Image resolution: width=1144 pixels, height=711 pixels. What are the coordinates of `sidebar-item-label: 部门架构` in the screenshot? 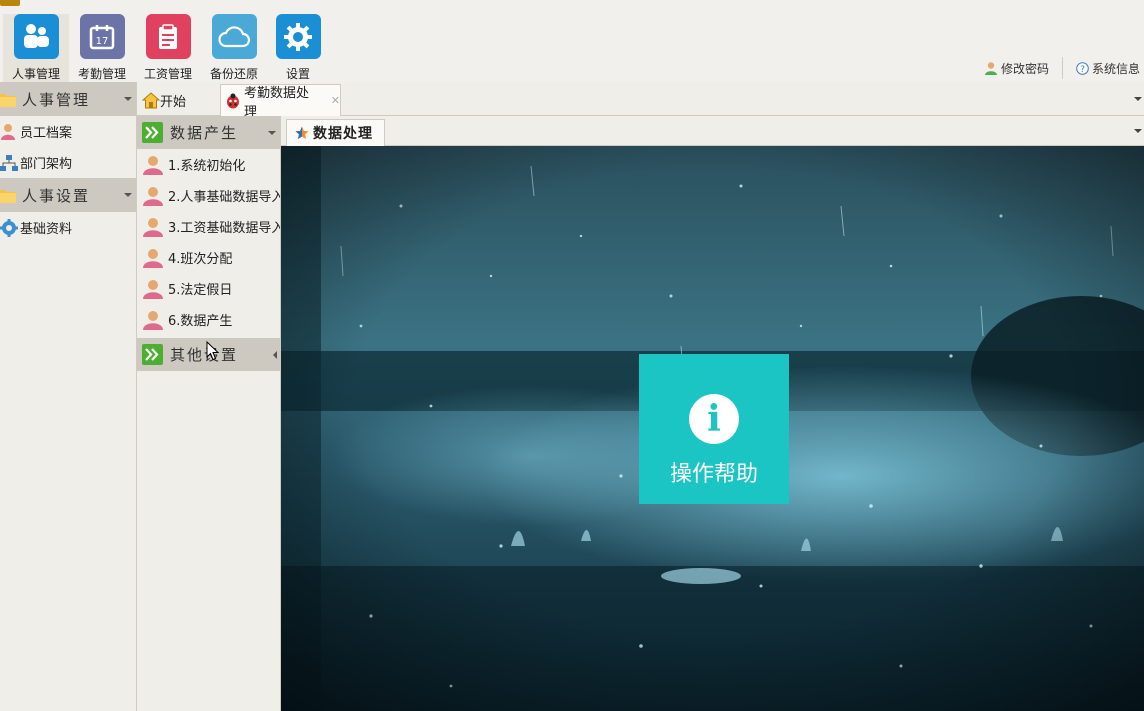 It's located at (46, 164).